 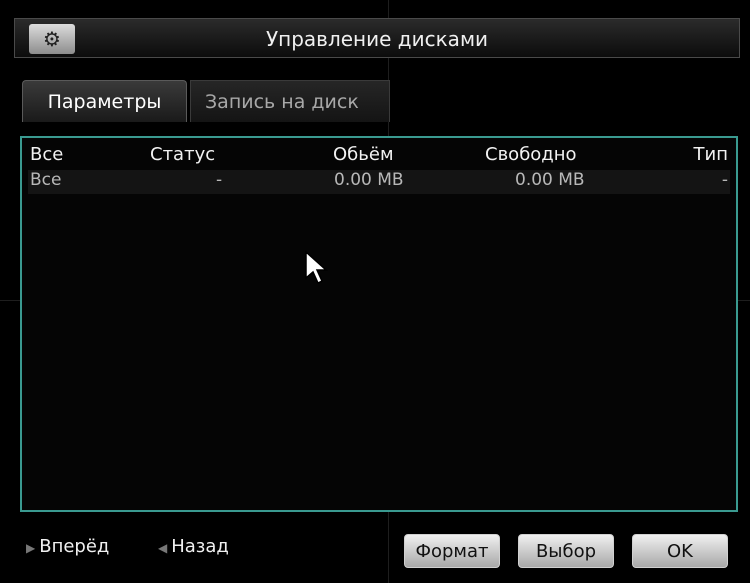 I want to click on cell-all: Все, so click(x=46, y=180).